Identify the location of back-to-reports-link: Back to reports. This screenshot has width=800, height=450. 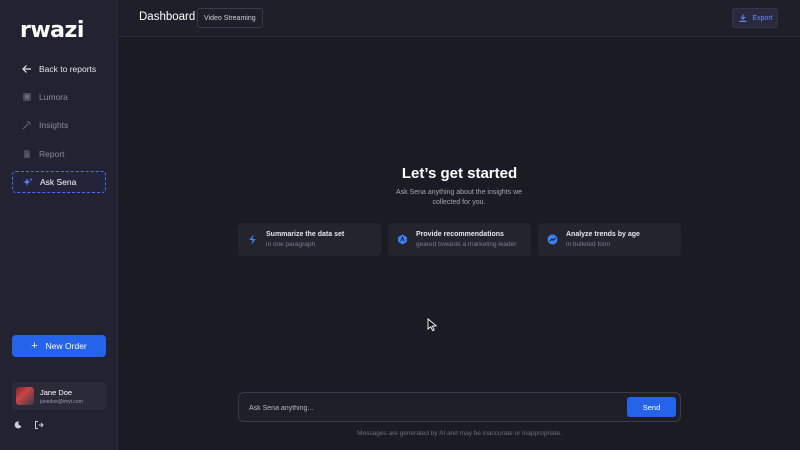
(59, 69).